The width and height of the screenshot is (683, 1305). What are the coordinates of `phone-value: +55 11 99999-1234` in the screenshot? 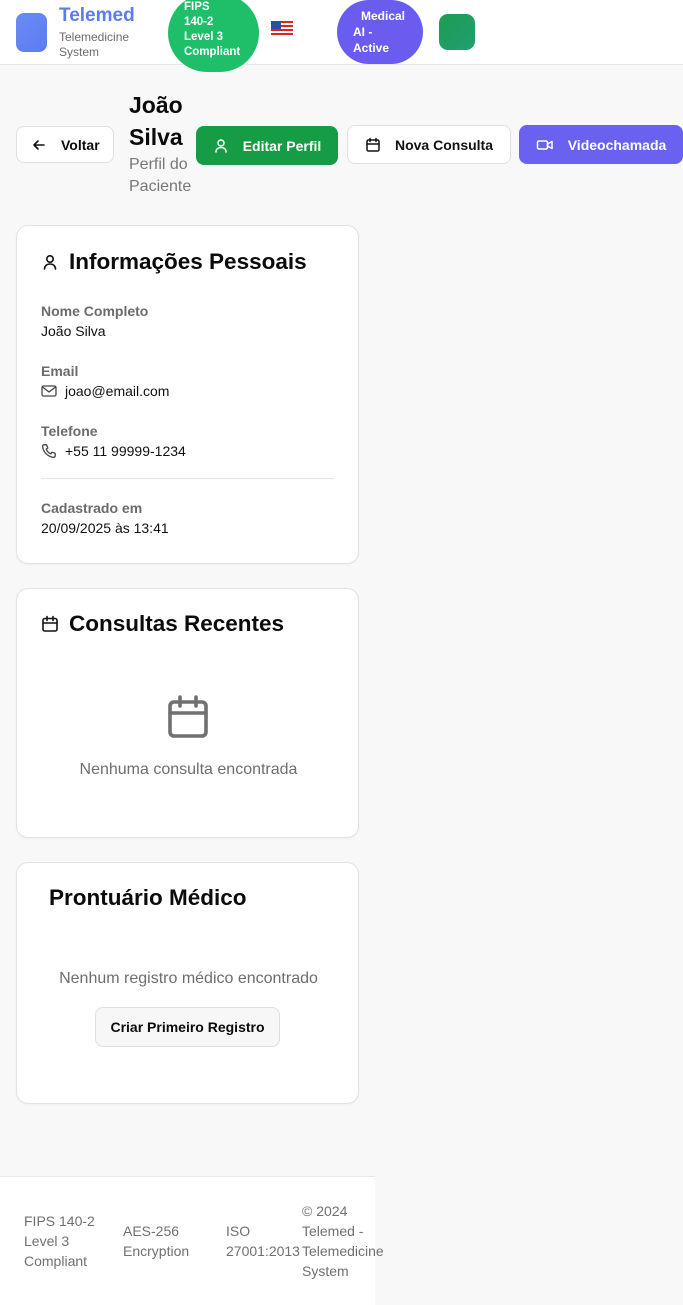 It's located at (113, 451).